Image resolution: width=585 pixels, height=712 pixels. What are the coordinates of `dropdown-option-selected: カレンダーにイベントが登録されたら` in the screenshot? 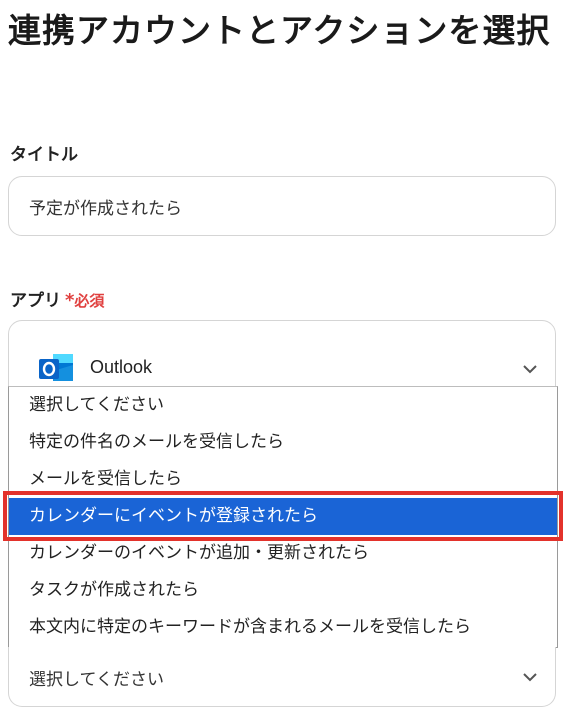 It's located at (283, 516).